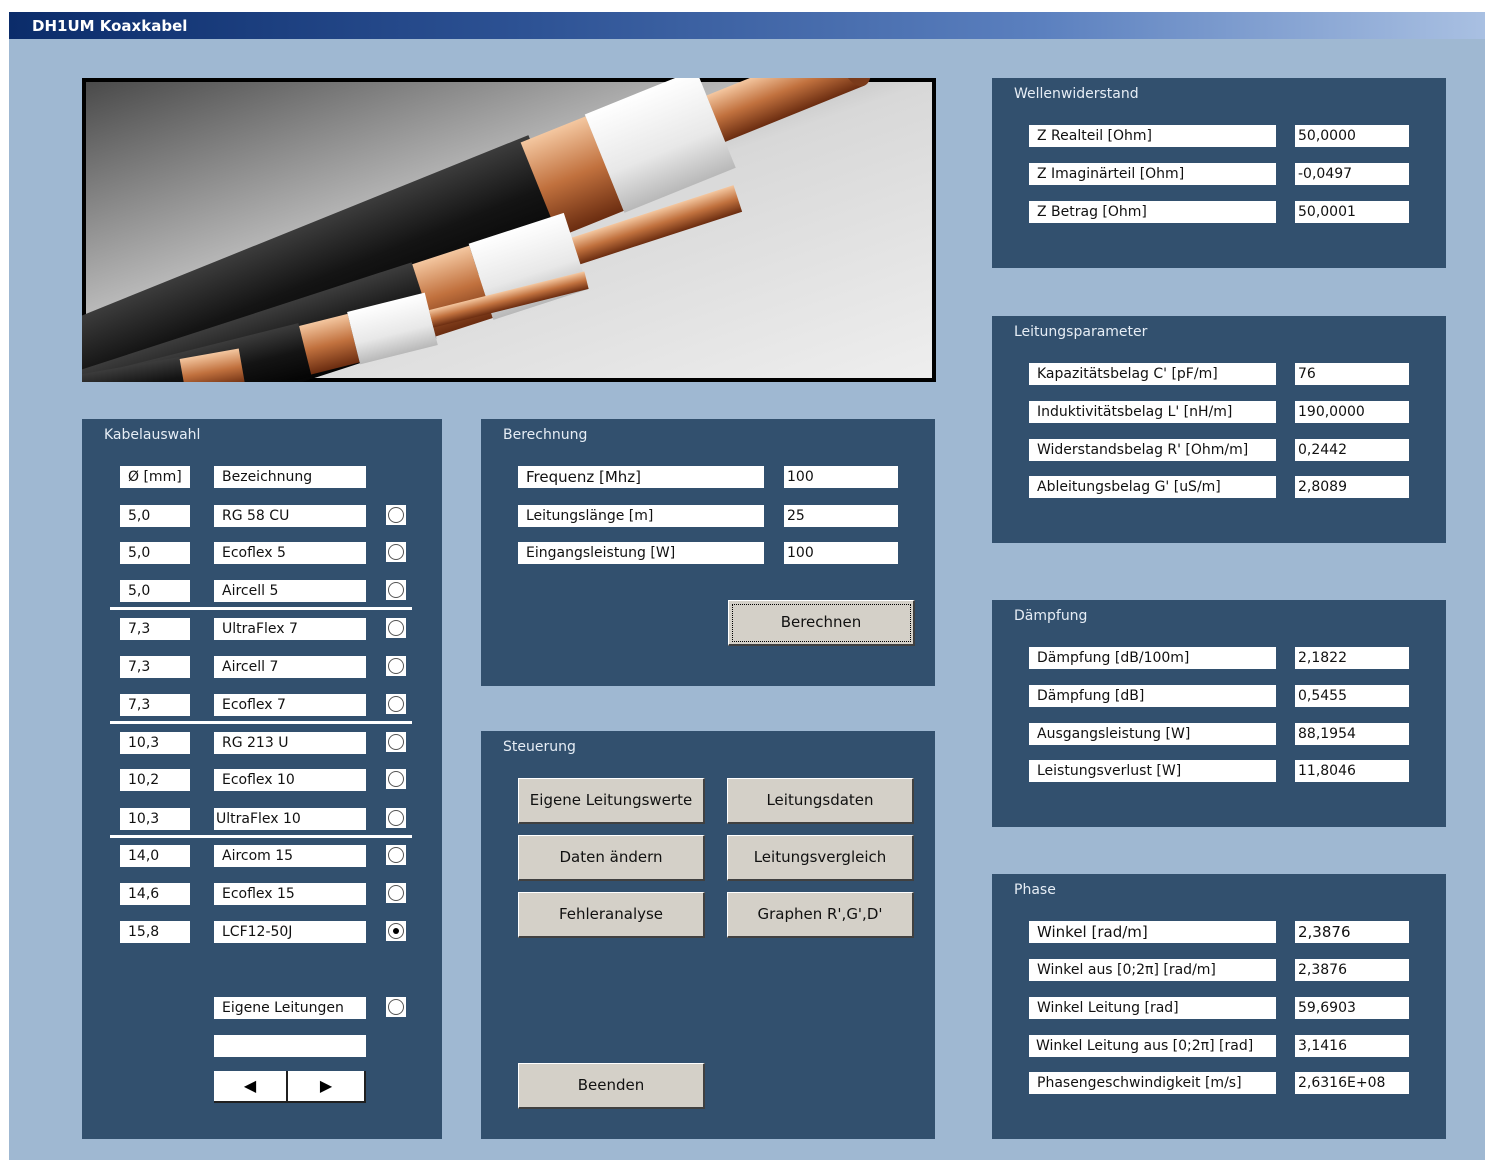 This screenshot has height=1160, width=1487. Describe the element at coordinates (396, 818) in the screenshot. I see `cable-radio-ultraflex10` at that location.